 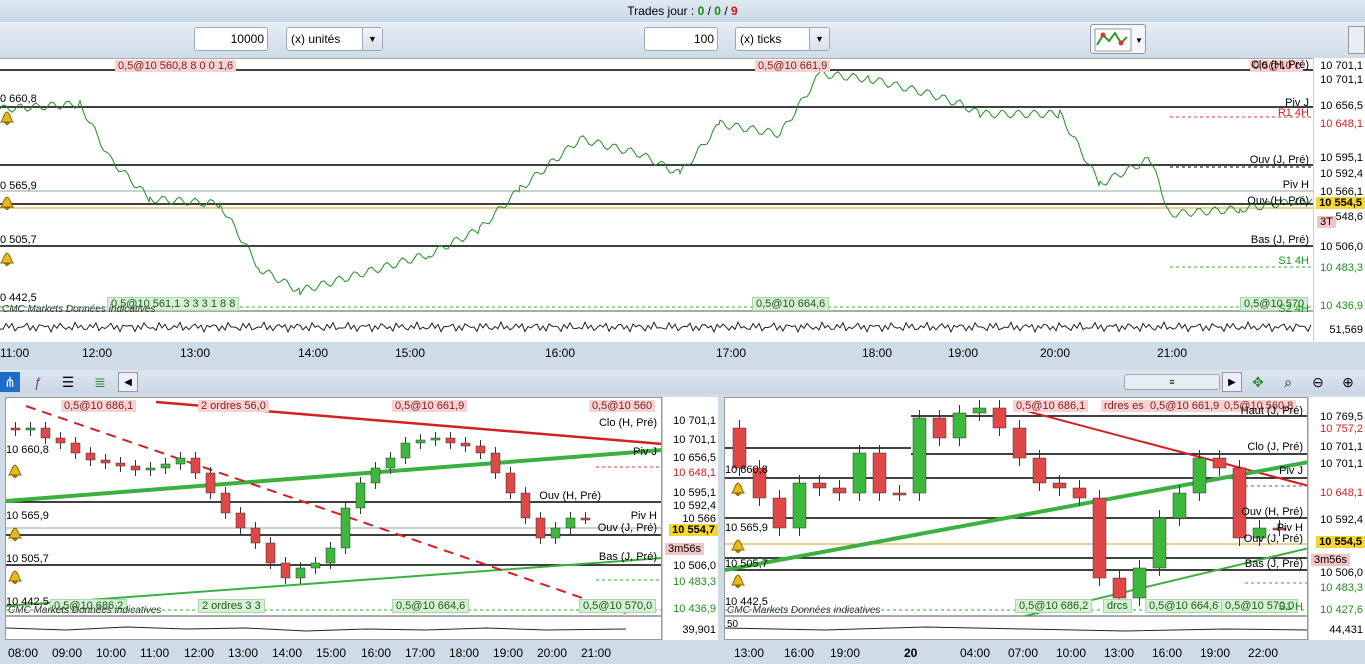 I want to click on oscillator-value: 50, so click(x=733, y=624).